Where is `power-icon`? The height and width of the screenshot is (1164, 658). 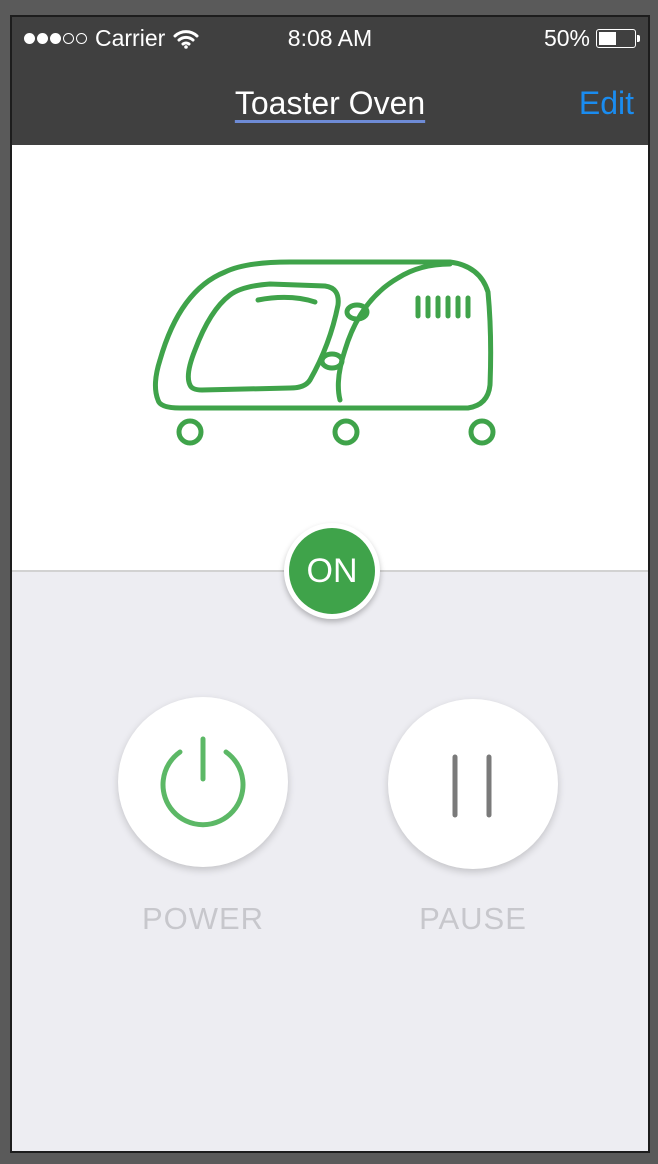
power-icon is located at coordinates (203, 782).